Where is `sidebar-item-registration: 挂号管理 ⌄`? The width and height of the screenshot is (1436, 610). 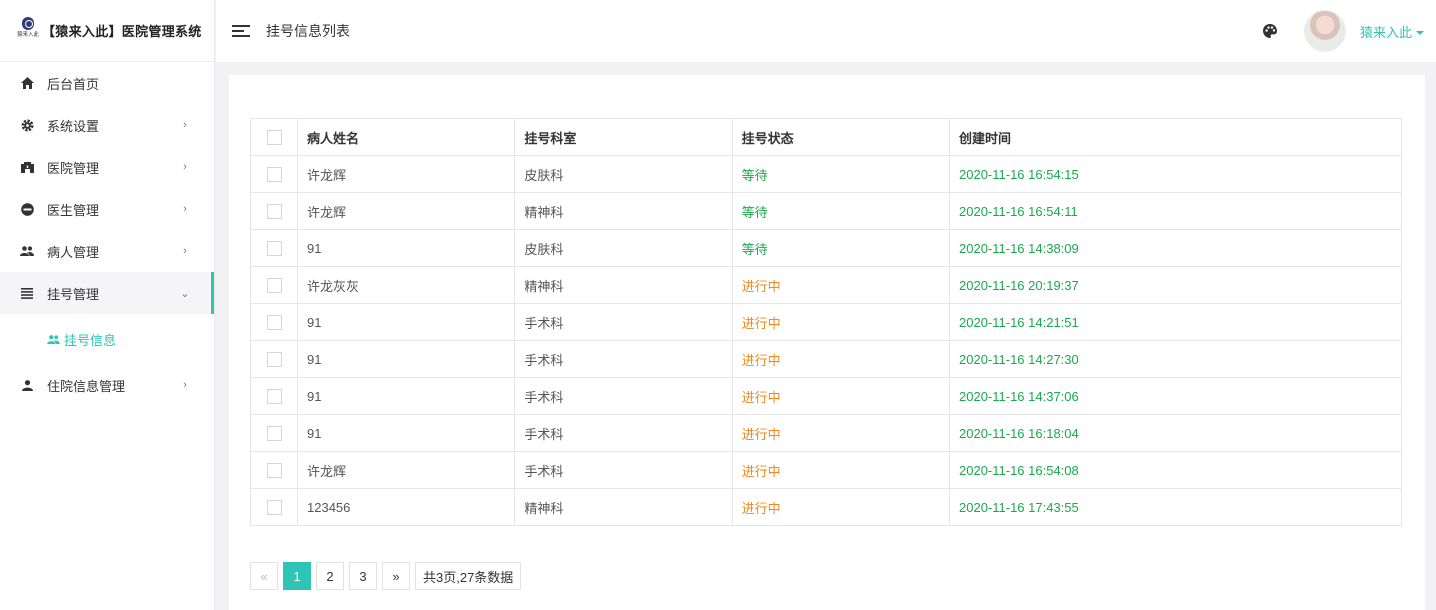 sidebar-item-registration: 挂号管理 ⌄ is located at coordinates (107, 293).